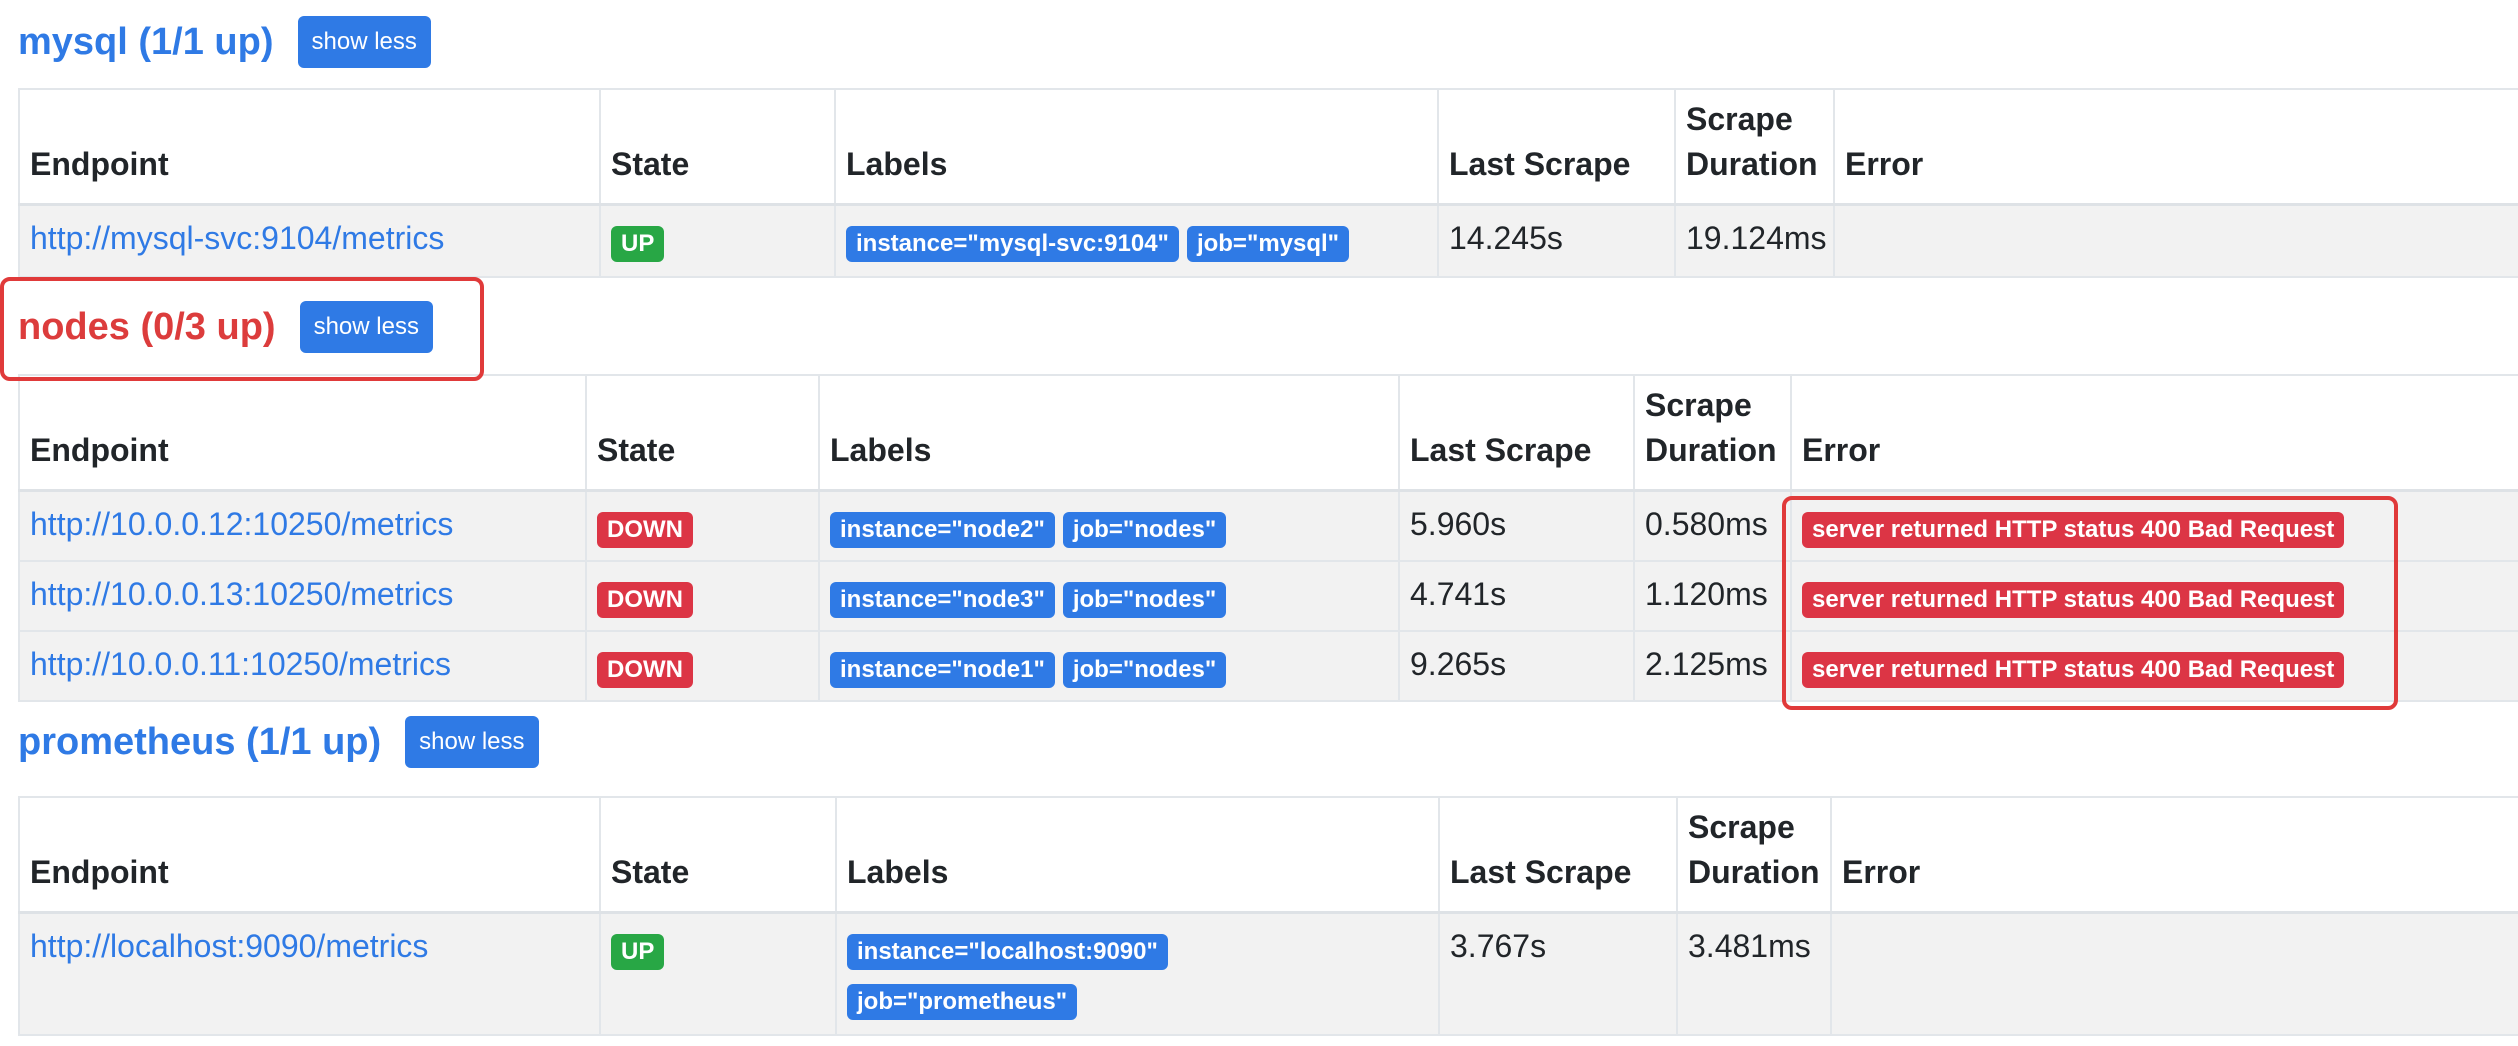 This screenshot has width=2518, height=1046. I want to click on endpoint-link: http://10.0.0.13:10250/metrics, so click(241, 594).